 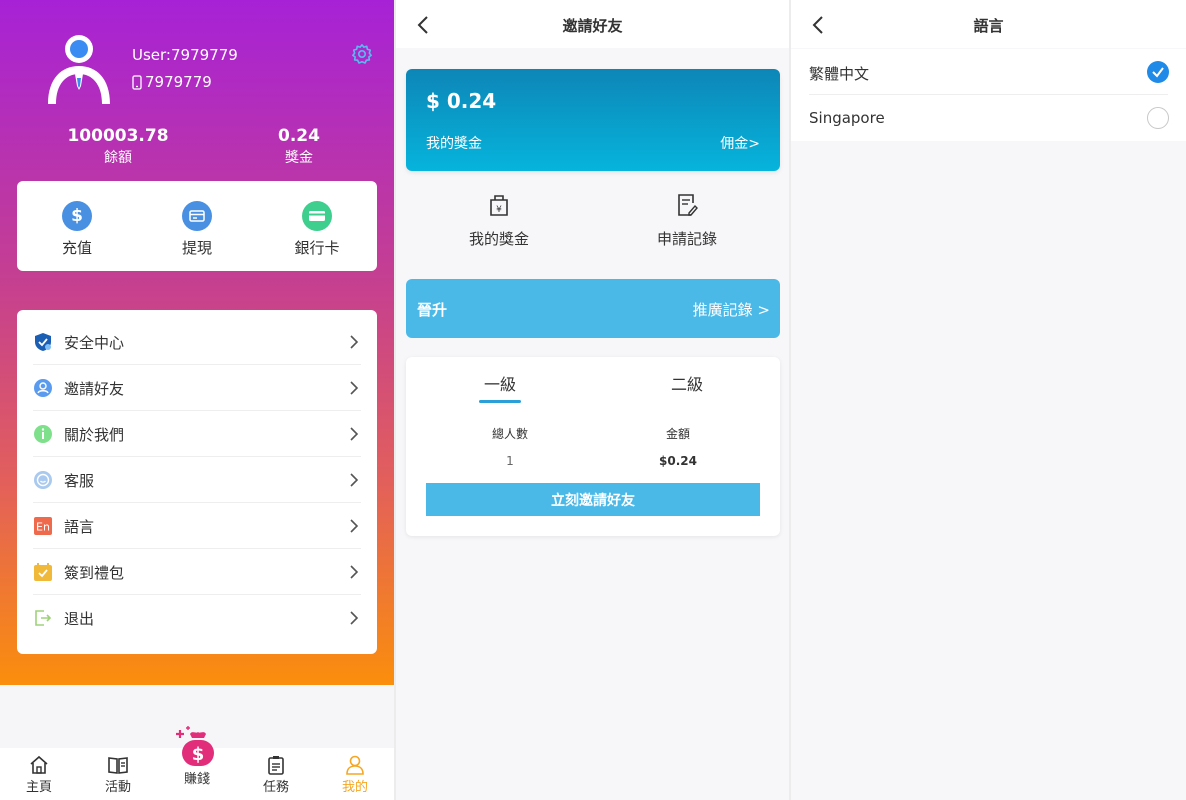 I want to click on menu-label: 邀請好友, so click(x=94, y=388).